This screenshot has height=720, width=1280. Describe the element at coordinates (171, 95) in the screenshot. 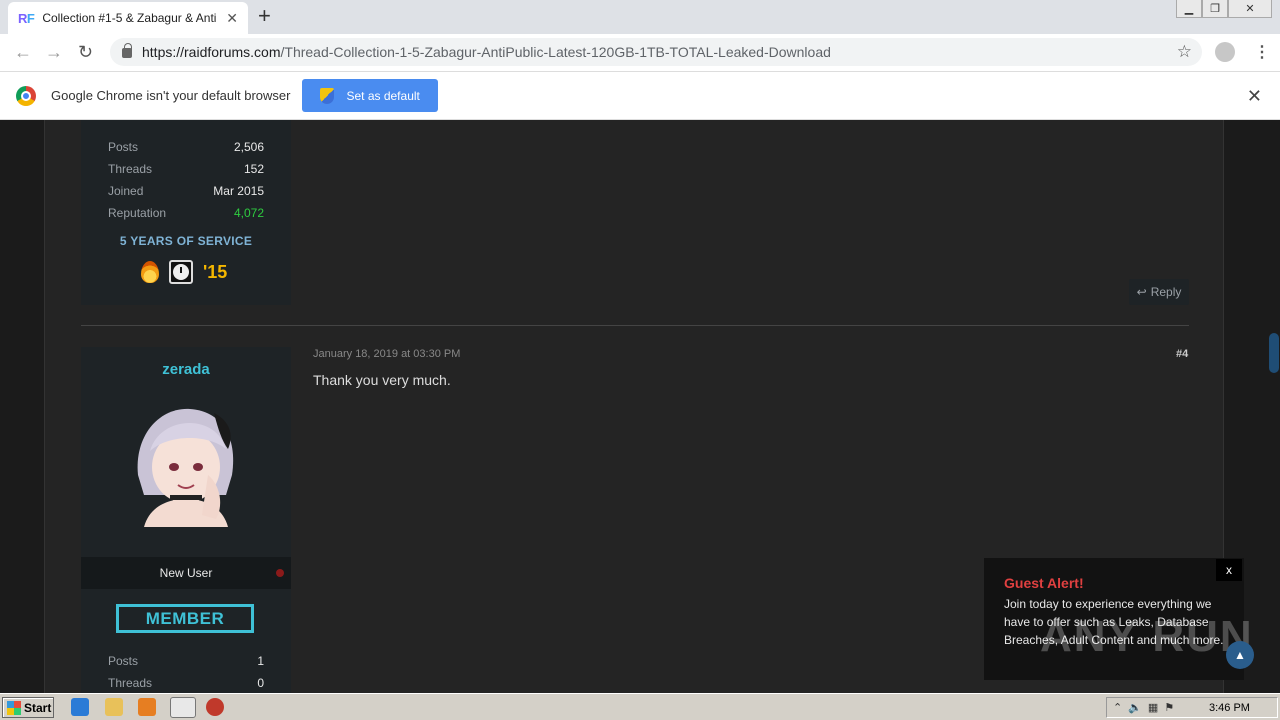

I see `infobar-message: Google Chrome isn't your default browser` at that location.